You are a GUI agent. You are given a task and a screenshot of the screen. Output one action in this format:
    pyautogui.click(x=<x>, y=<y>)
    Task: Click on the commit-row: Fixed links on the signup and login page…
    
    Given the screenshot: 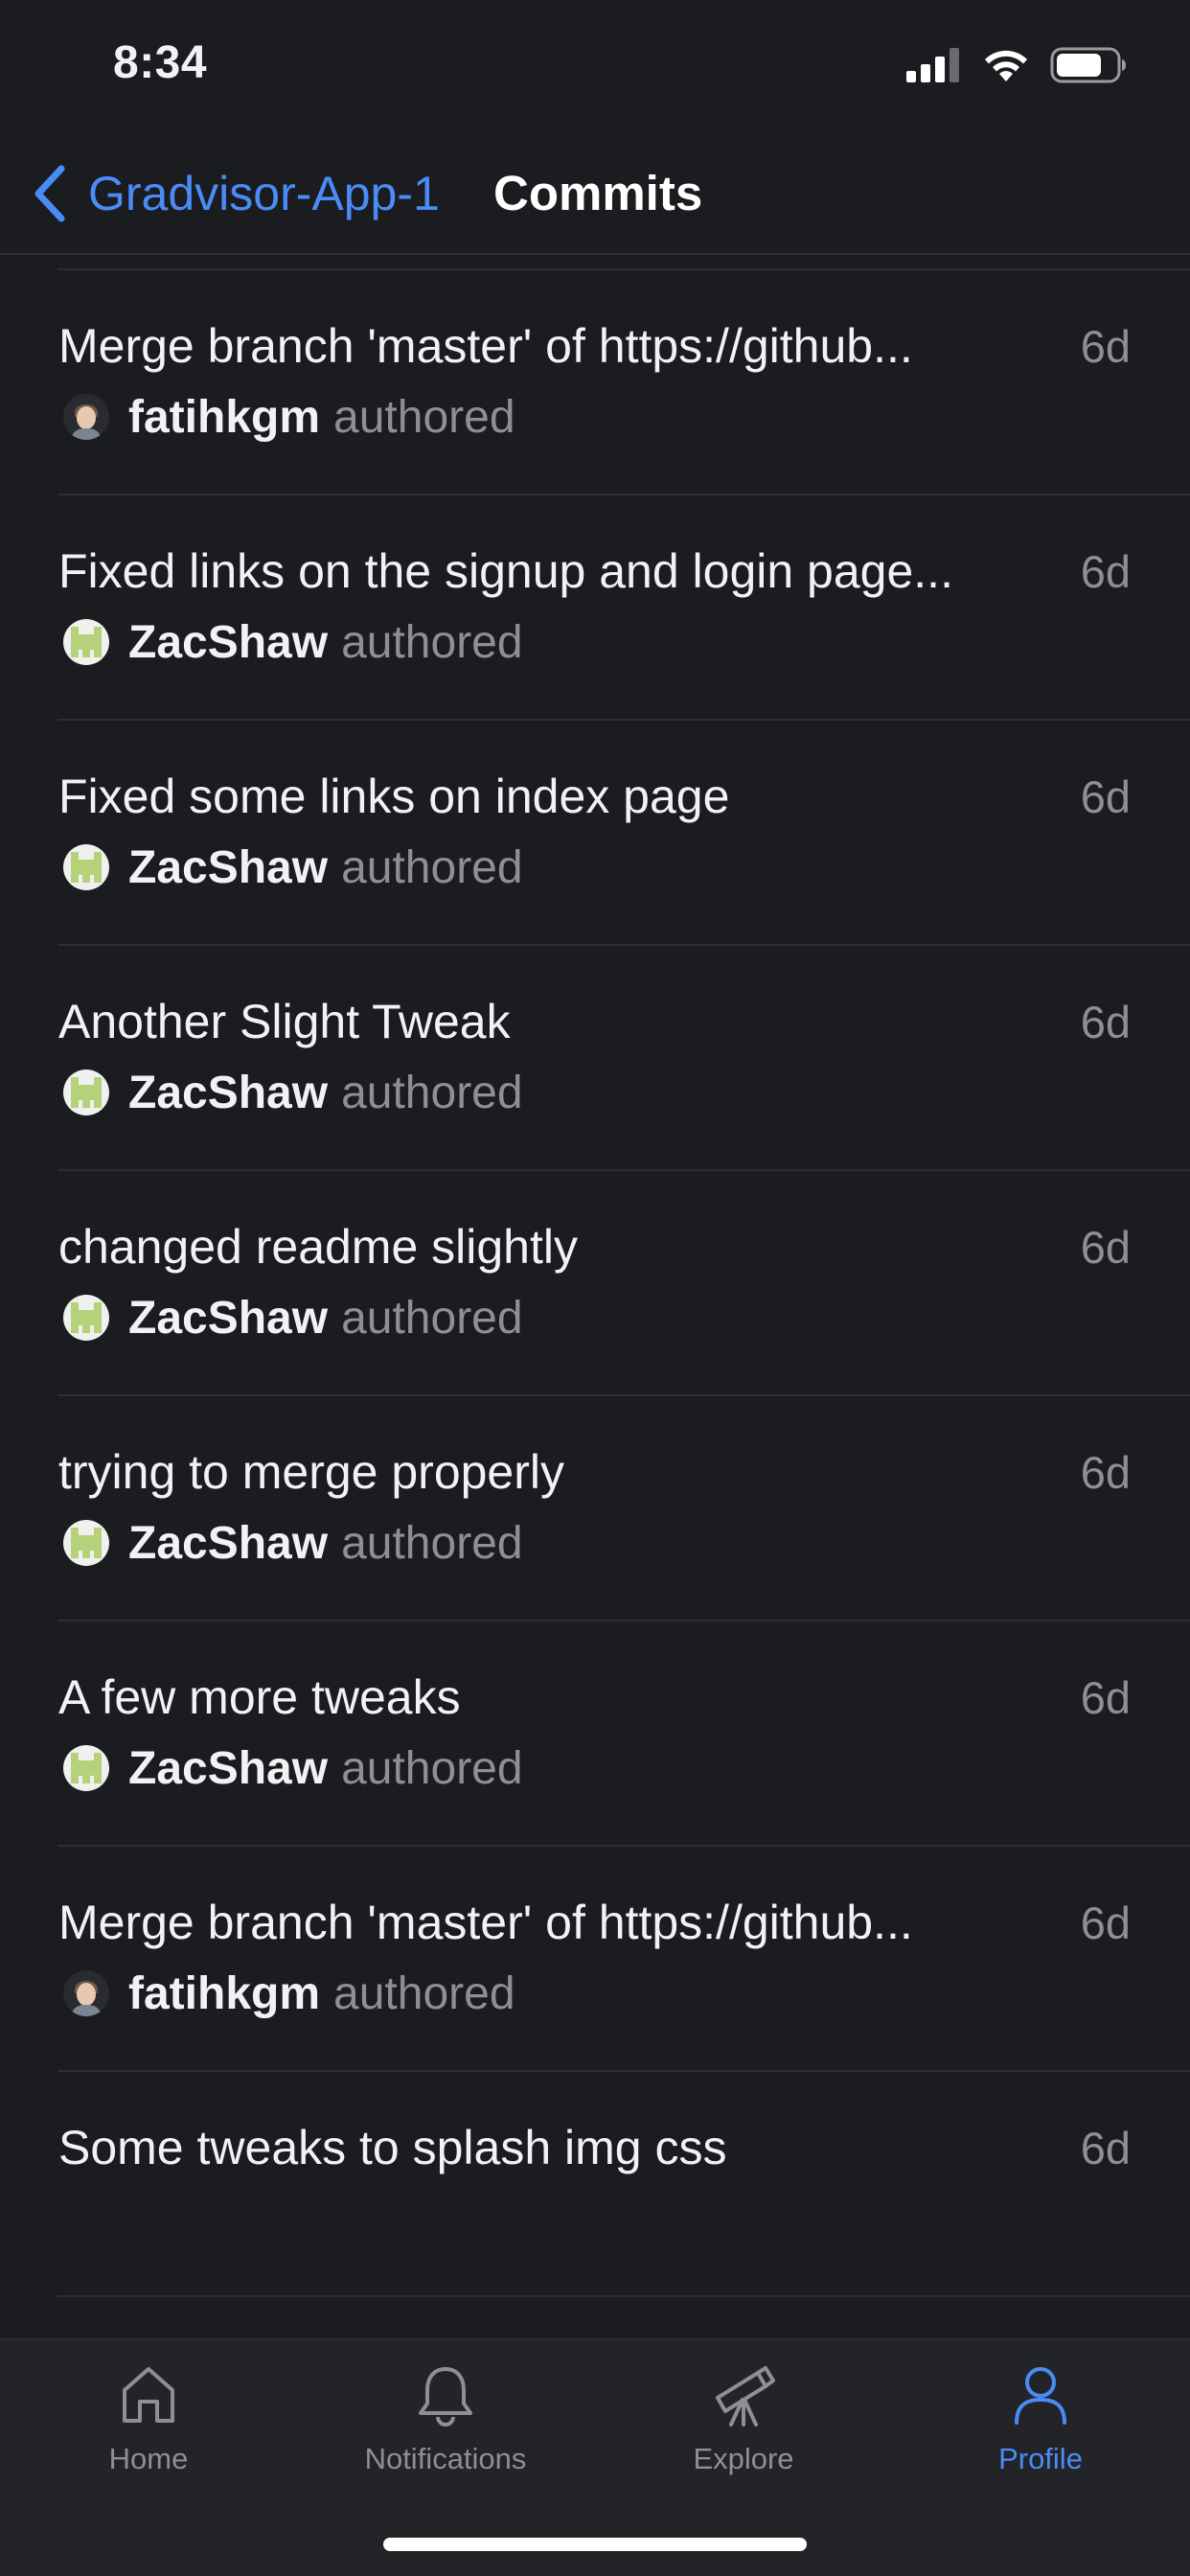 What is the action you would take?
    pyautogui.click(x=595, y=608)
    